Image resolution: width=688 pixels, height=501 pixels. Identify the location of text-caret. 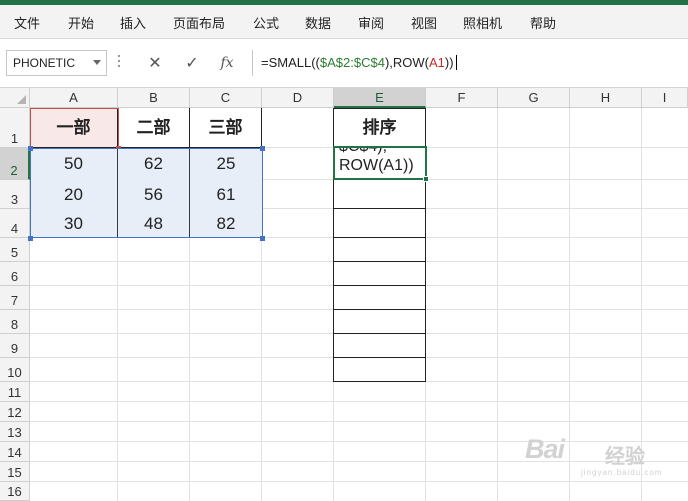
(456, 62).